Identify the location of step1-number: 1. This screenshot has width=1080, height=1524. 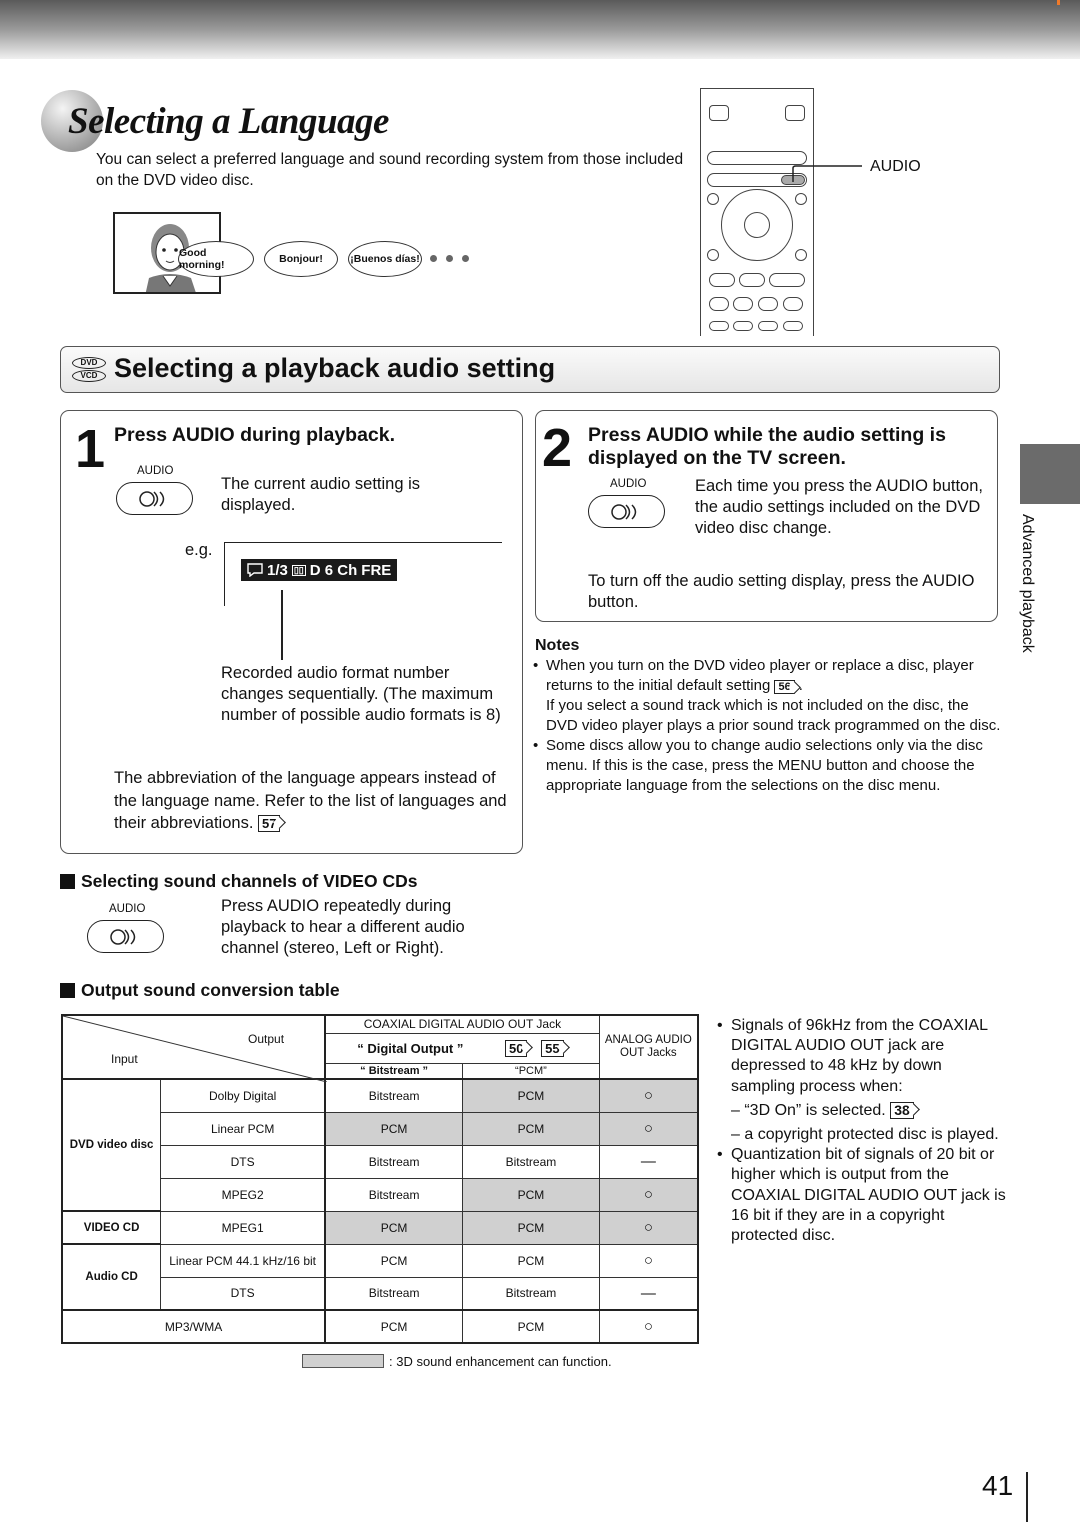
(90, 449).